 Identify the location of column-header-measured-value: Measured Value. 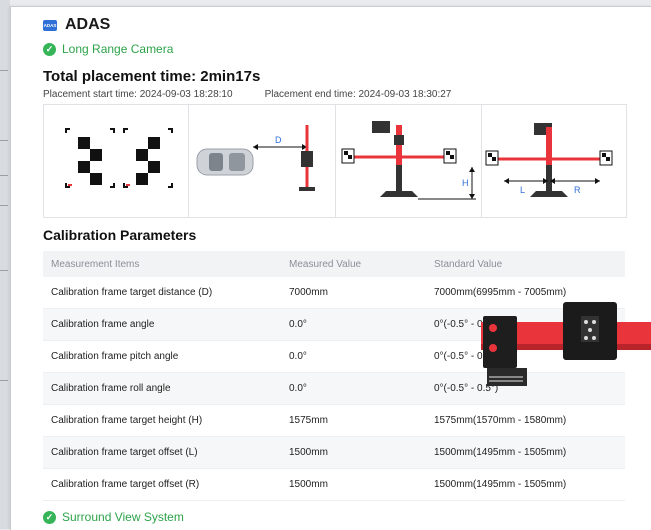
(353, 264).